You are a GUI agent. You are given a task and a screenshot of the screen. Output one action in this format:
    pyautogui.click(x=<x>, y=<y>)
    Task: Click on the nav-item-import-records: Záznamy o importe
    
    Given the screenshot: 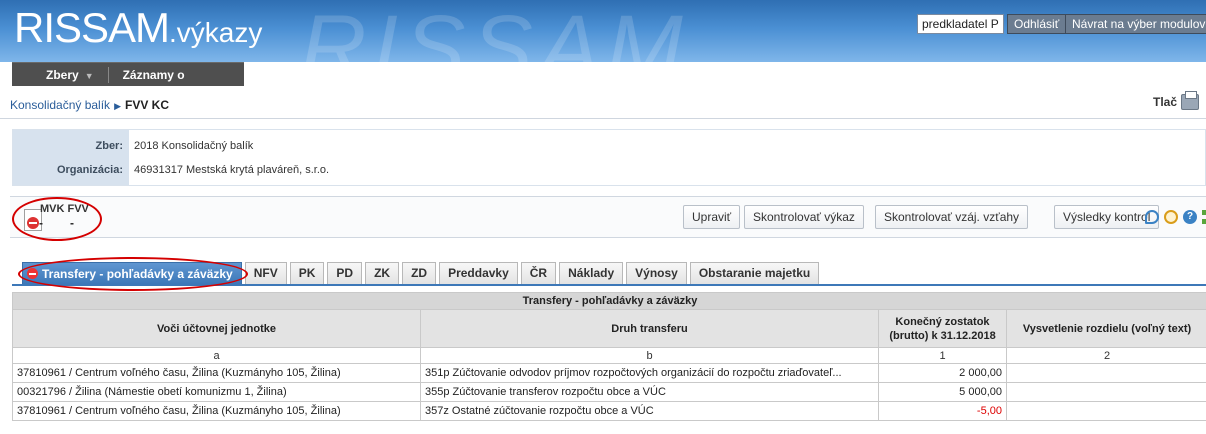 What is the action you would take?
    pyautogui.click(x=176, y=84)
    